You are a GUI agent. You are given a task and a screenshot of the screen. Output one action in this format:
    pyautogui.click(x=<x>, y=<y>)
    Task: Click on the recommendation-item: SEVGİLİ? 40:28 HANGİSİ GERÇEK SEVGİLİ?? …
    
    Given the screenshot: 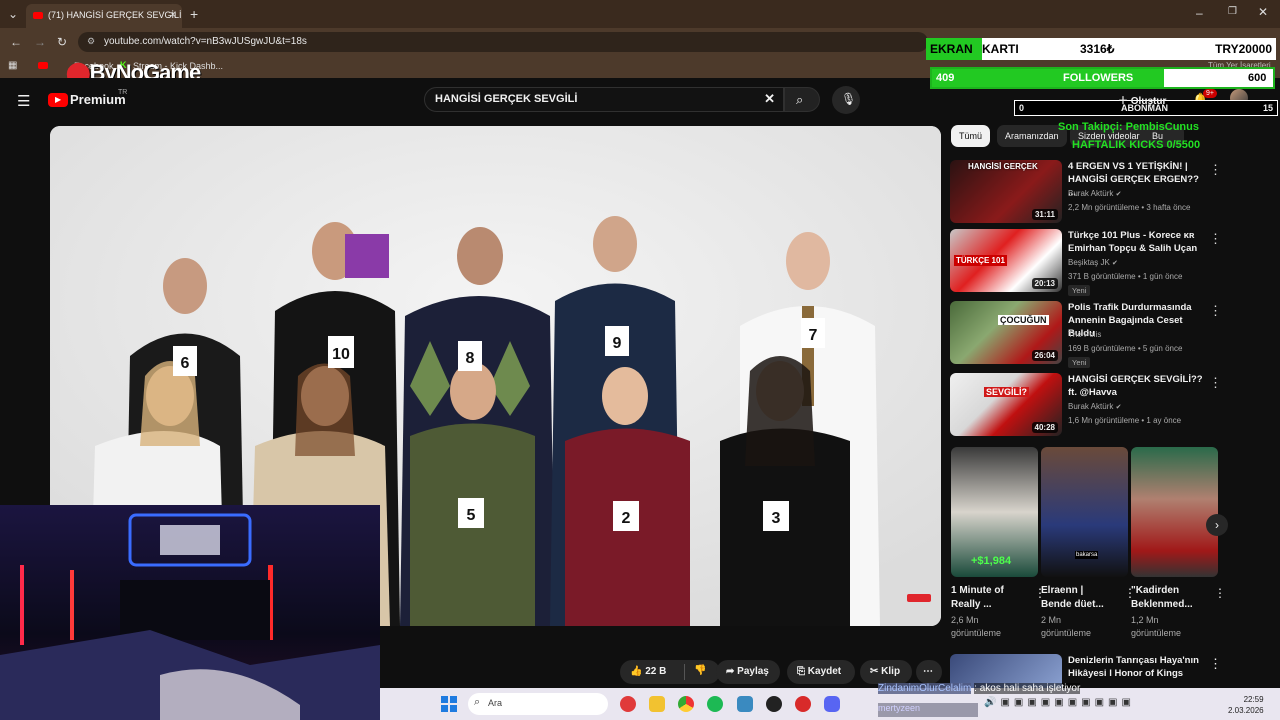 What is the action you would take?
    pyautogui.click(x=1112, y=406)
    